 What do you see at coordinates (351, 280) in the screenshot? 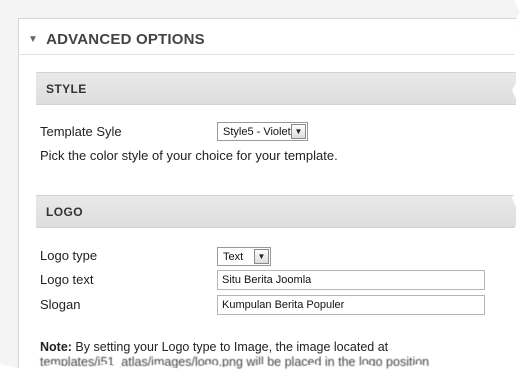
I see `logo-text-input: Situ Berita Joomla` at bounding box center [351, 280].